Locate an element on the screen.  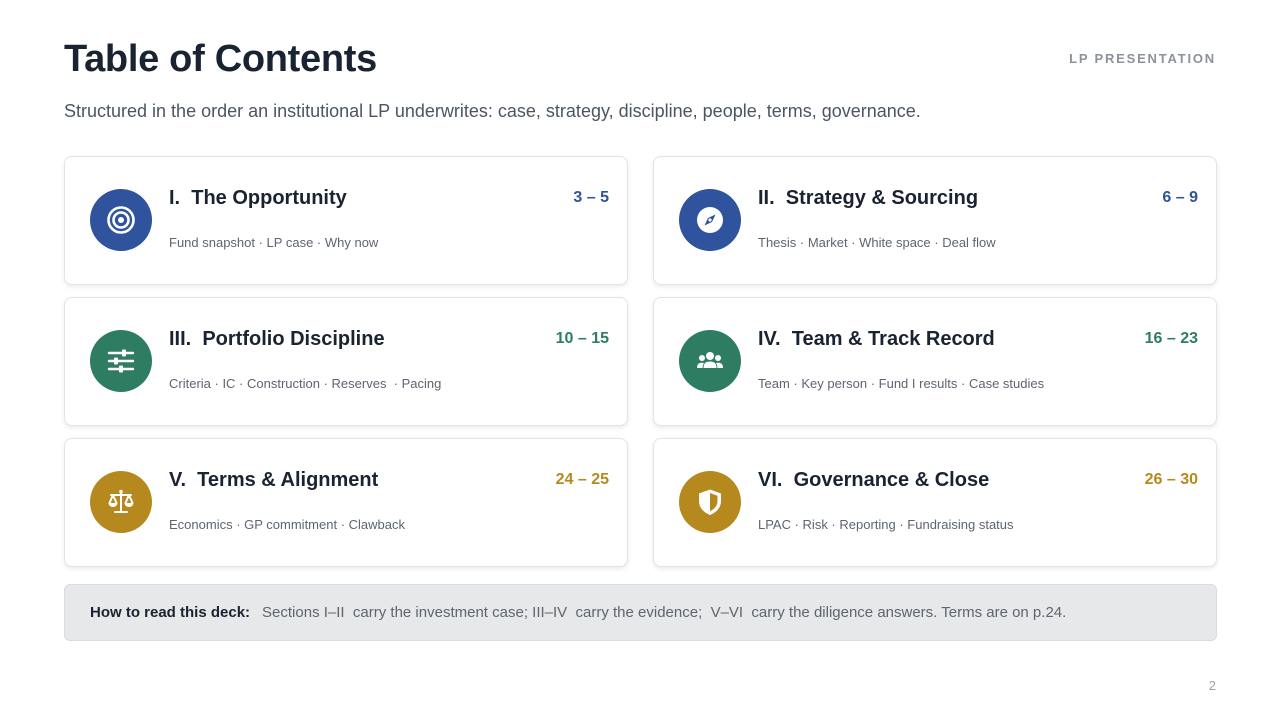
section-pages: 24 – 25 is located at coordinates (582, 479).